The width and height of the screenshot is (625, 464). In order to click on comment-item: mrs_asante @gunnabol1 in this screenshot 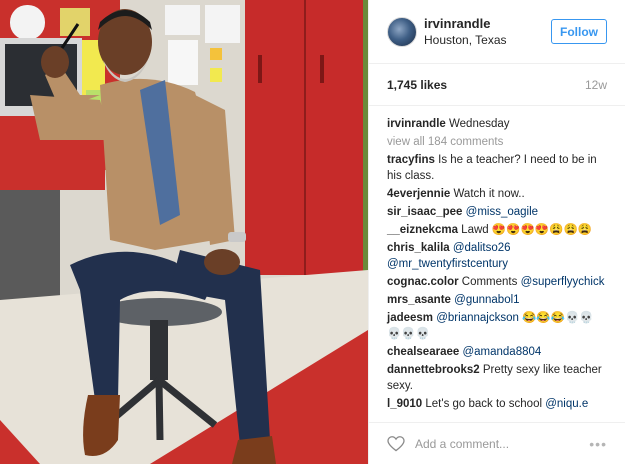, I will do `click(497, 300)`.